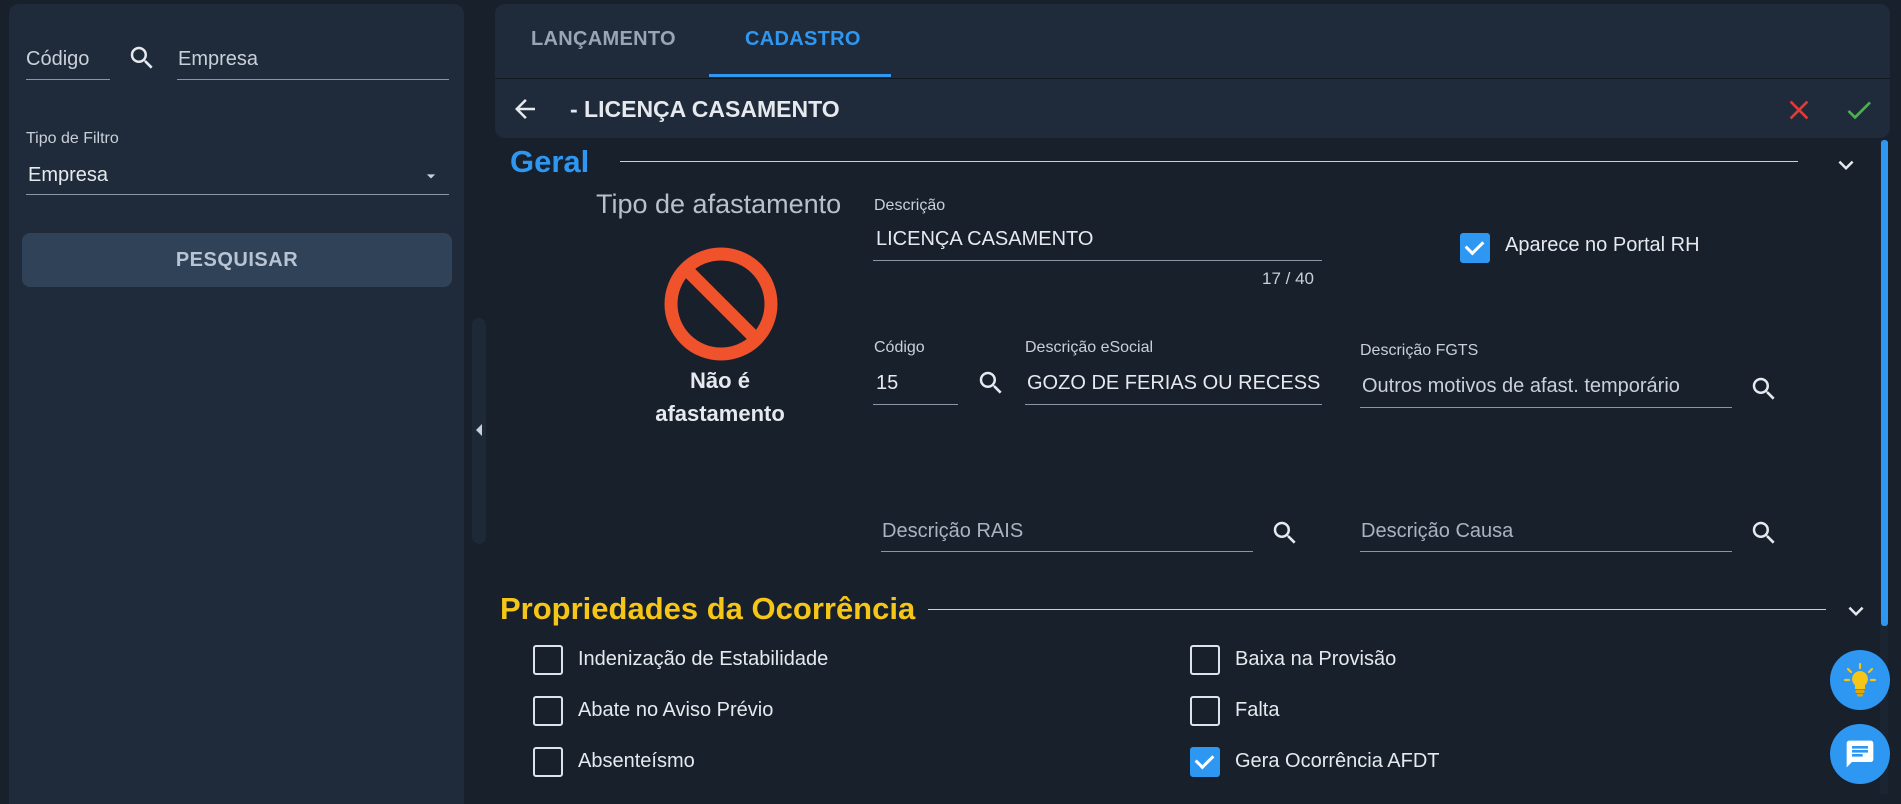 The image size is (1901, 804). I want to click on label-absenteismo: Absenteísmo, so click(636, 761).